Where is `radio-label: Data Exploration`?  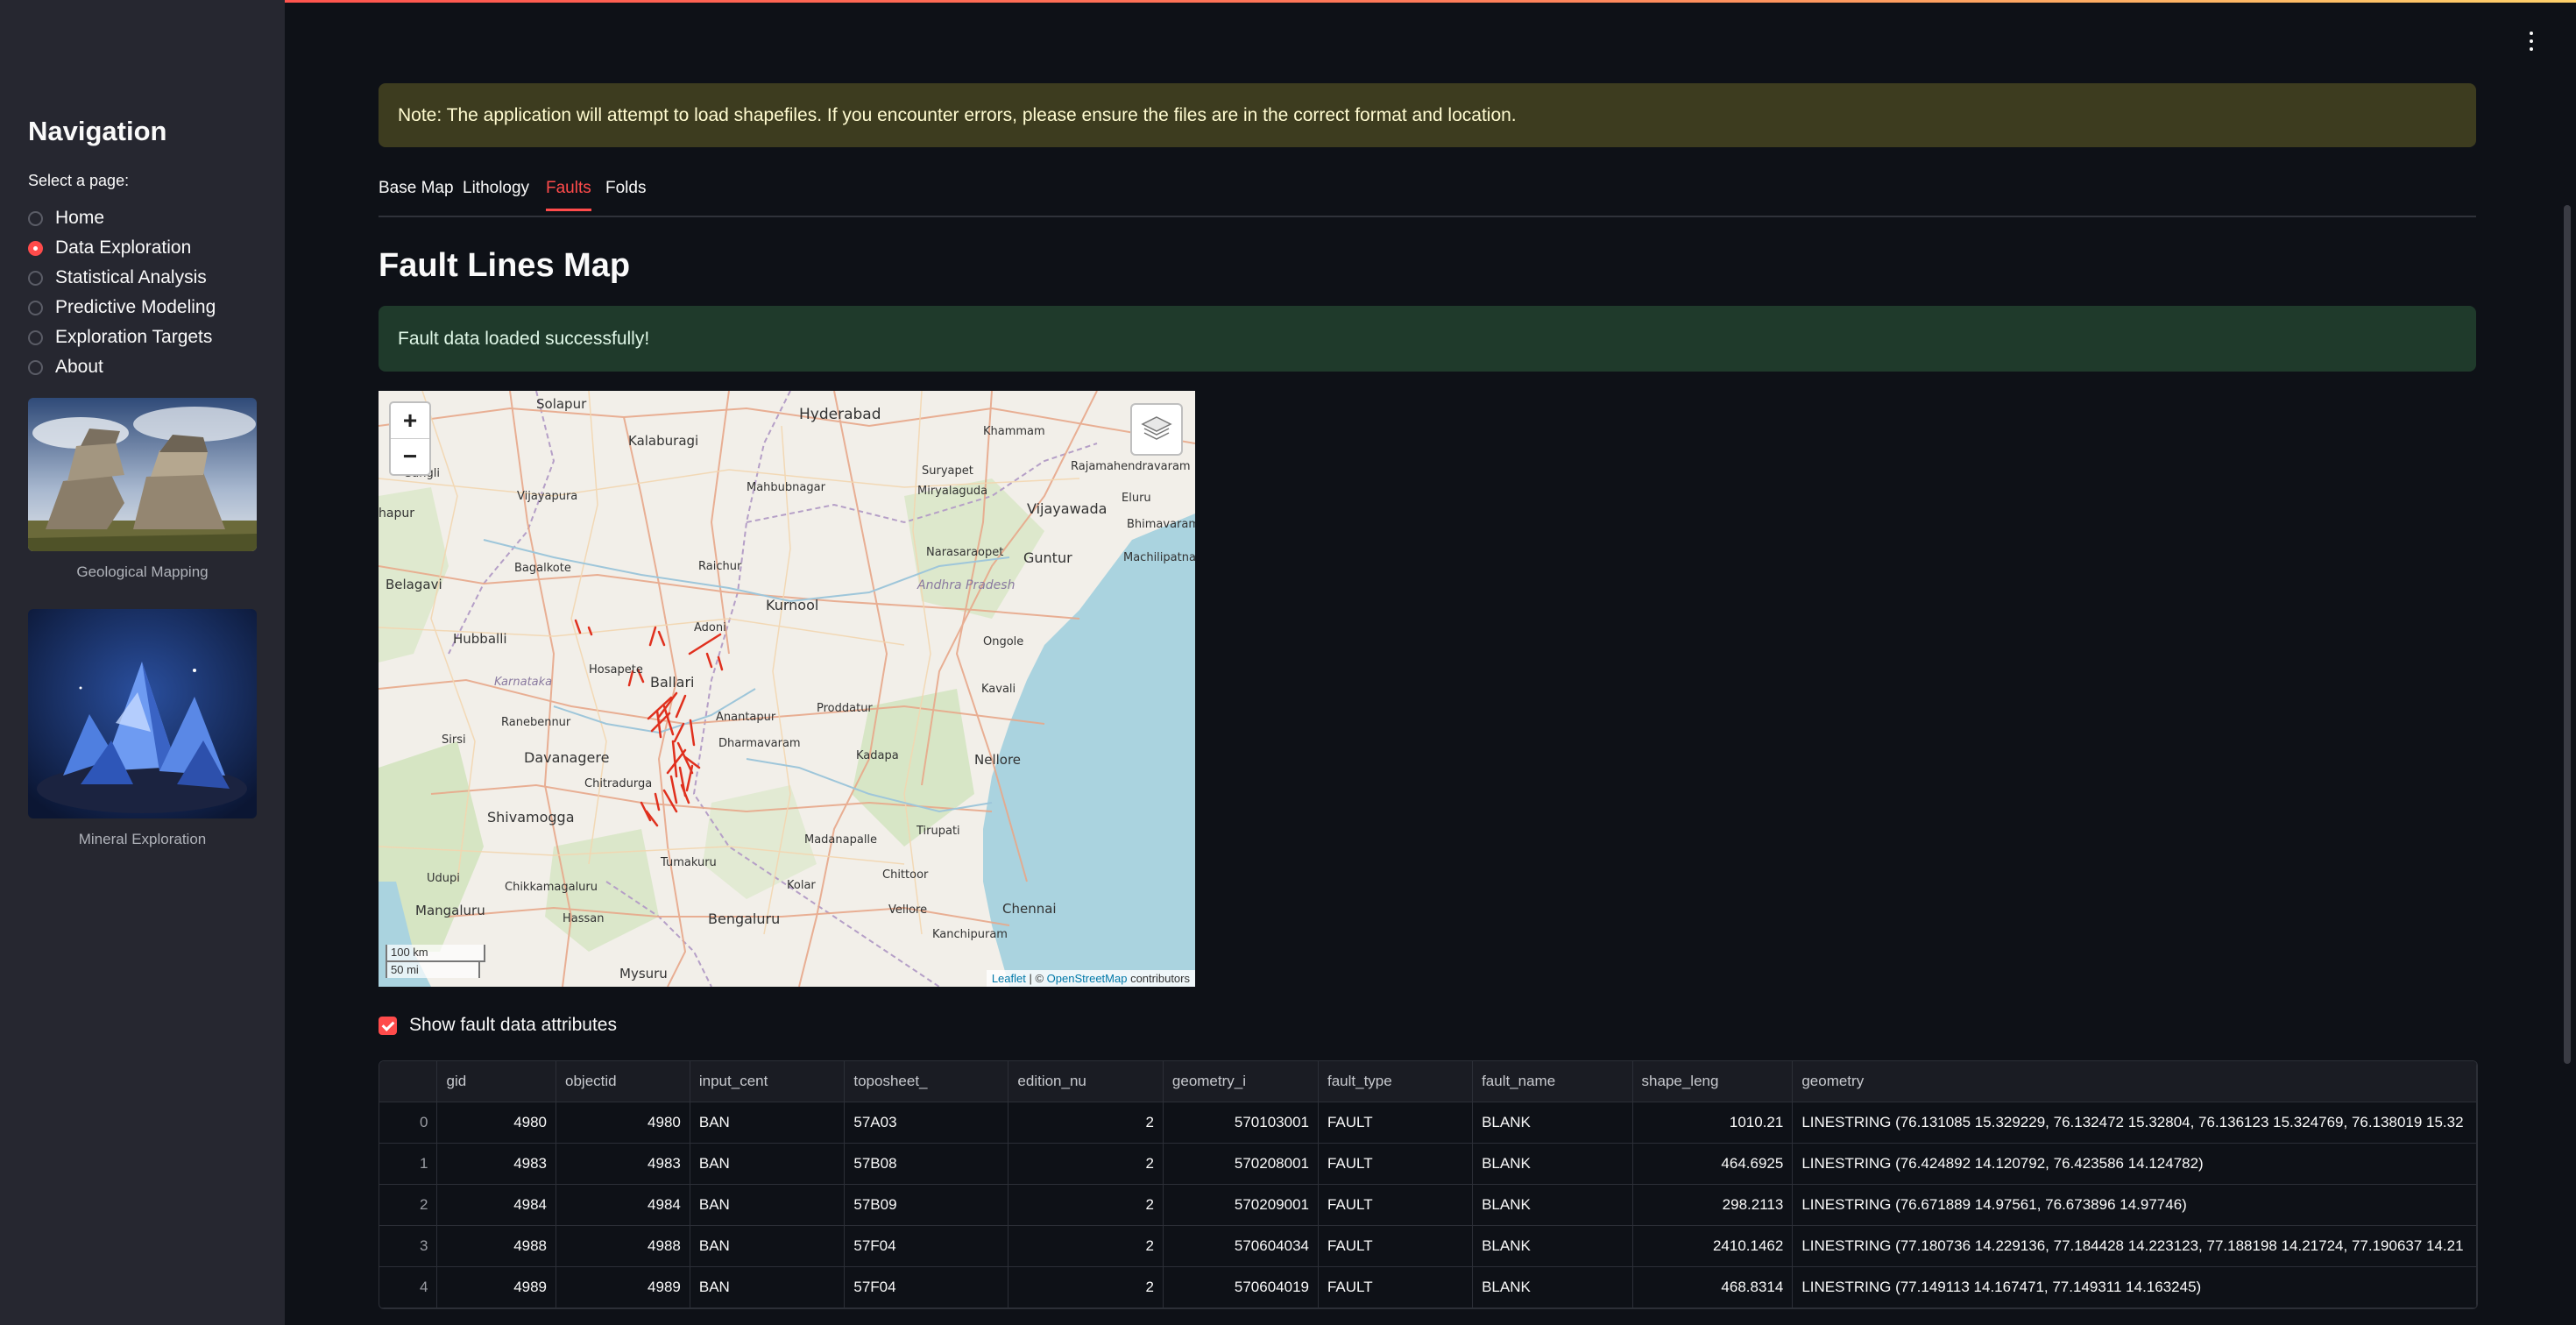 radio-label: Data Exploration is located at coordinates (123, 247).